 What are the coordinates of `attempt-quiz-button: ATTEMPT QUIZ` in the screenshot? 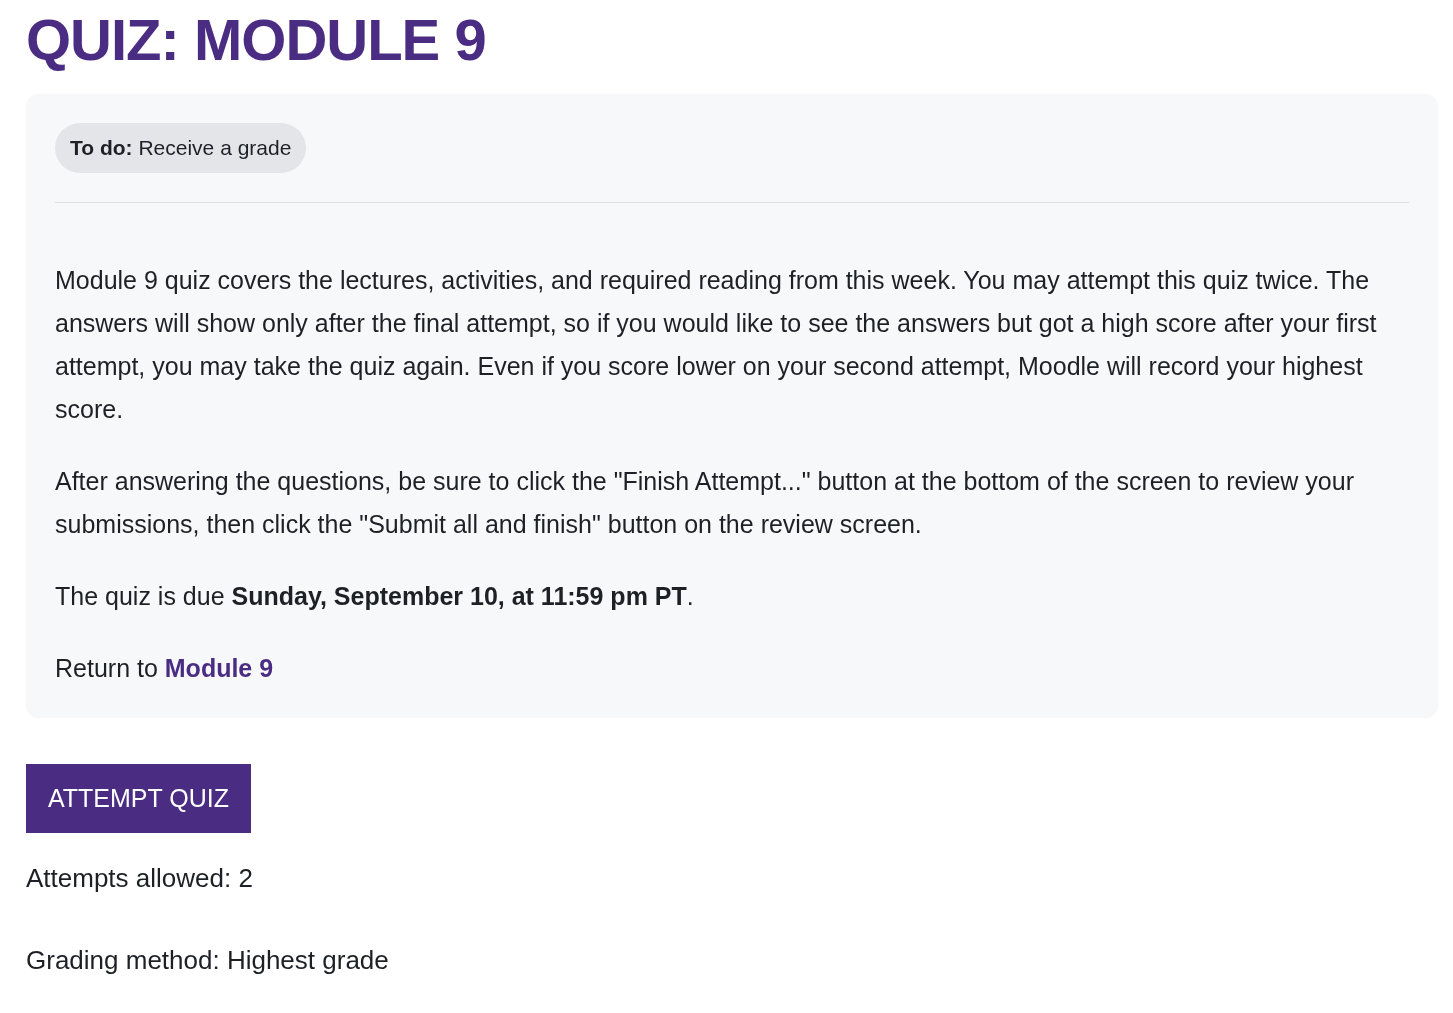 It's located at (139, 798).